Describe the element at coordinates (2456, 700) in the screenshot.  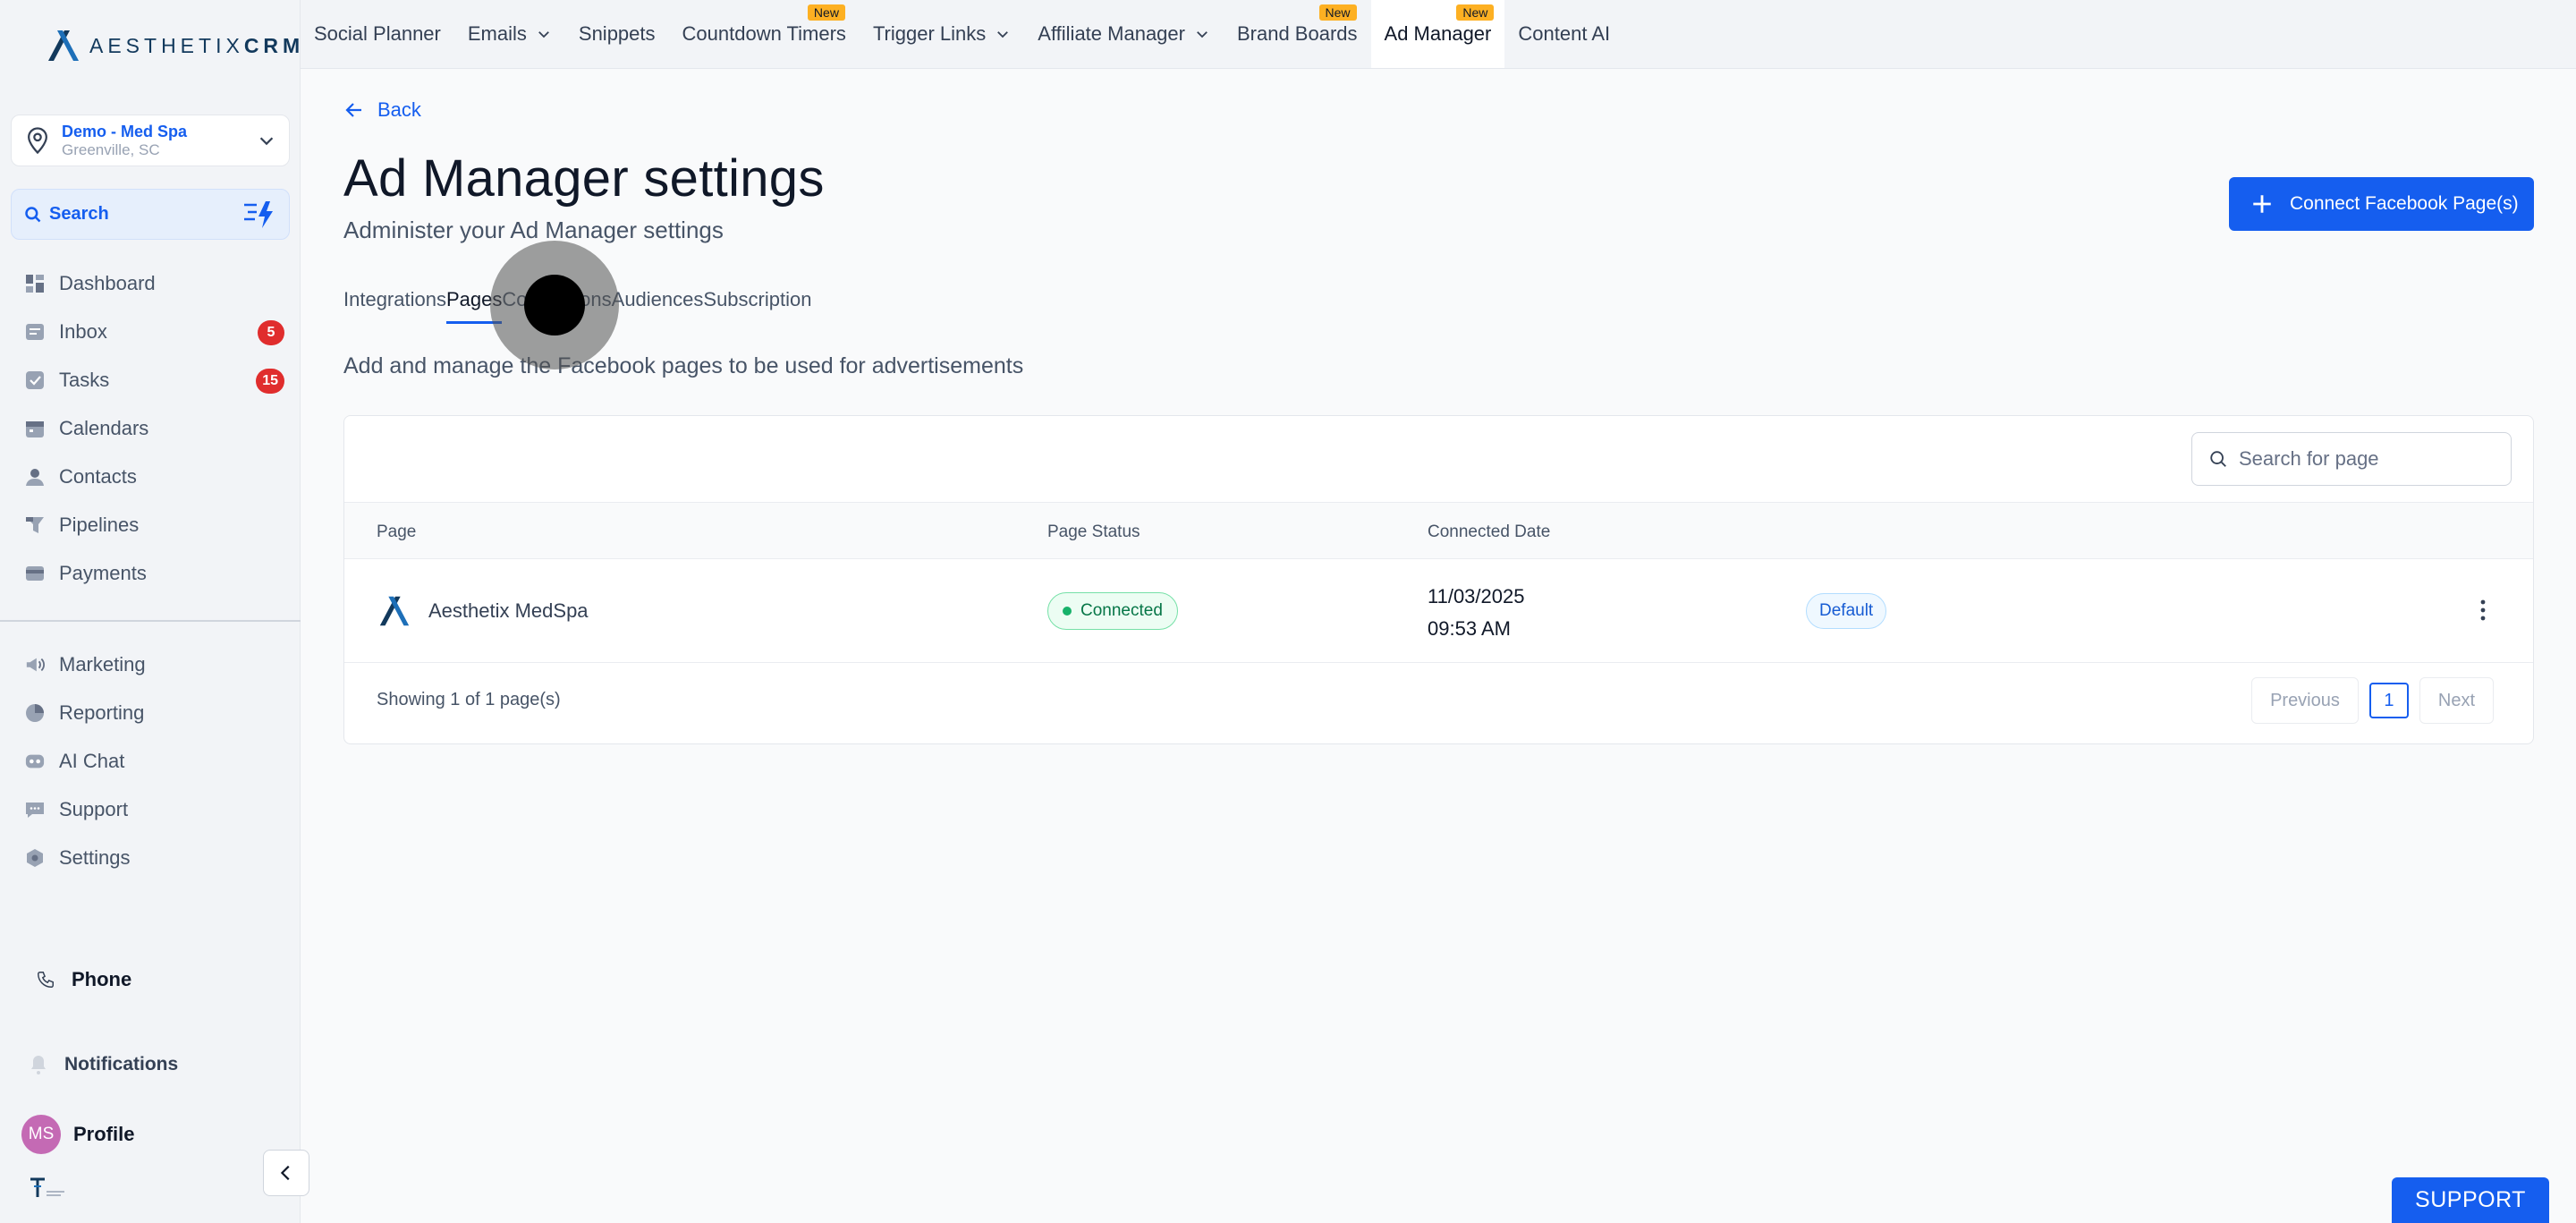
I see `next-page-button: Next` at that location.